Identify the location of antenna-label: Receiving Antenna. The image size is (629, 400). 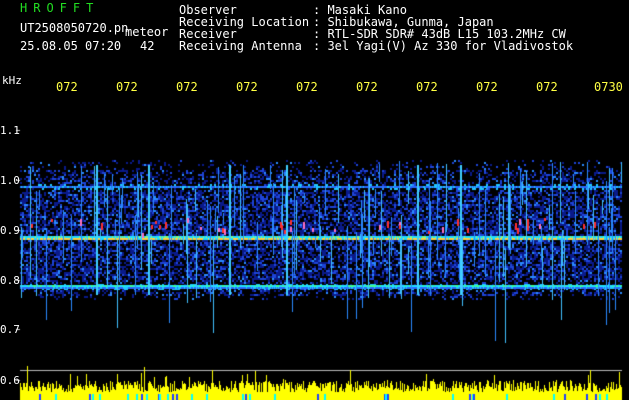
(240, 46).